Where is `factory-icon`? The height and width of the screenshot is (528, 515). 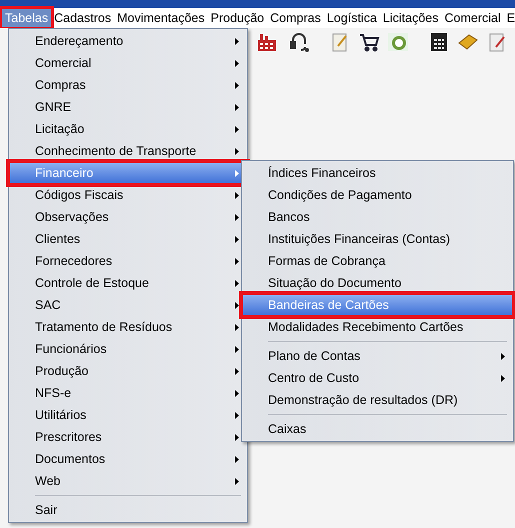
factory-icon is located at coordinates (267, 42).